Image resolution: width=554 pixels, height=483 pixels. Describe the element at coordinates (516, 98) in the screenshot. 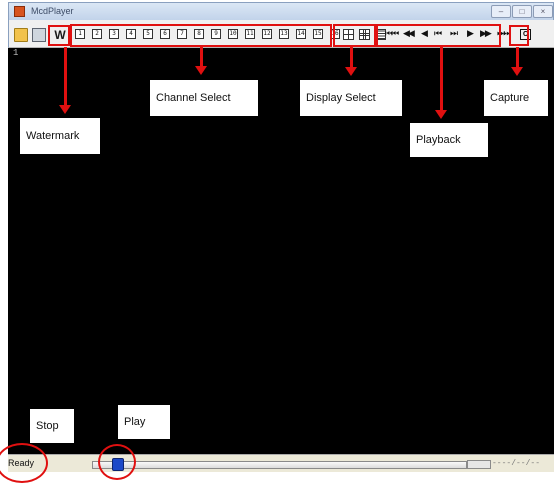

I see `capture-callout: Capture` at that location.